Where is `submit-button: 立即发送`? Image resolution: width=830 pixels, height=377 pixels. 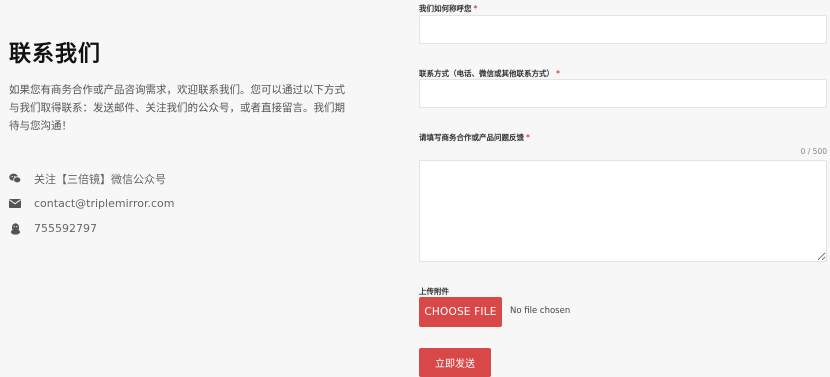
submit-button: 立即发送 is located at coordinates (455, 362).